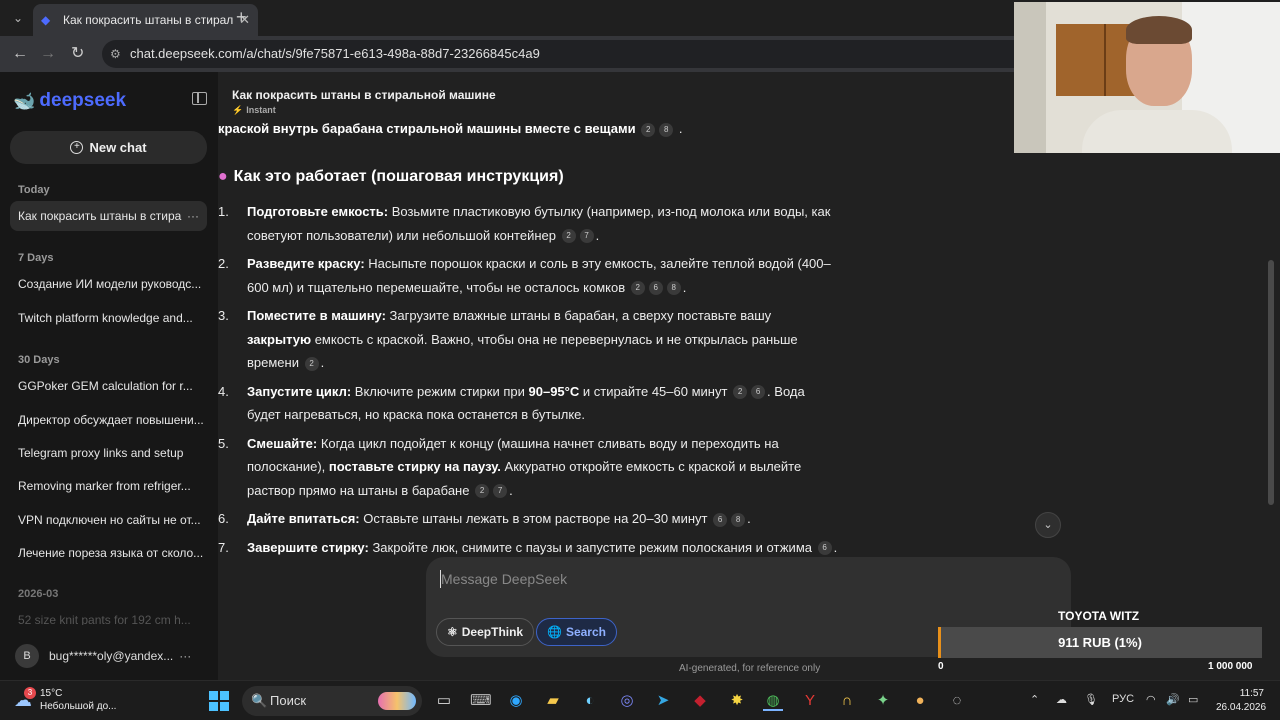  I want to click on volume-icon: 🔊, so click(1173, 699).